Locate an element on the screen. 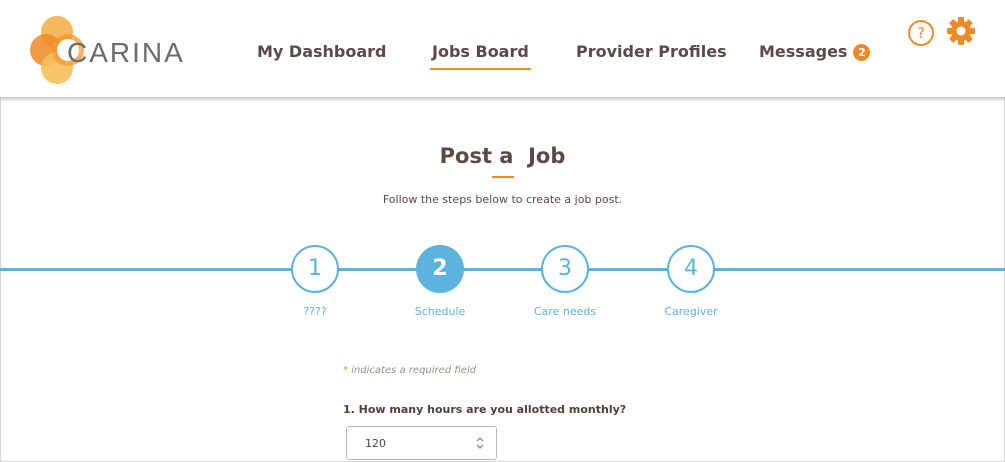 Image resolution: width=1005 pixels, height=462 pixels. nav-messages-label: Messages is located at coordinates (803, 51).